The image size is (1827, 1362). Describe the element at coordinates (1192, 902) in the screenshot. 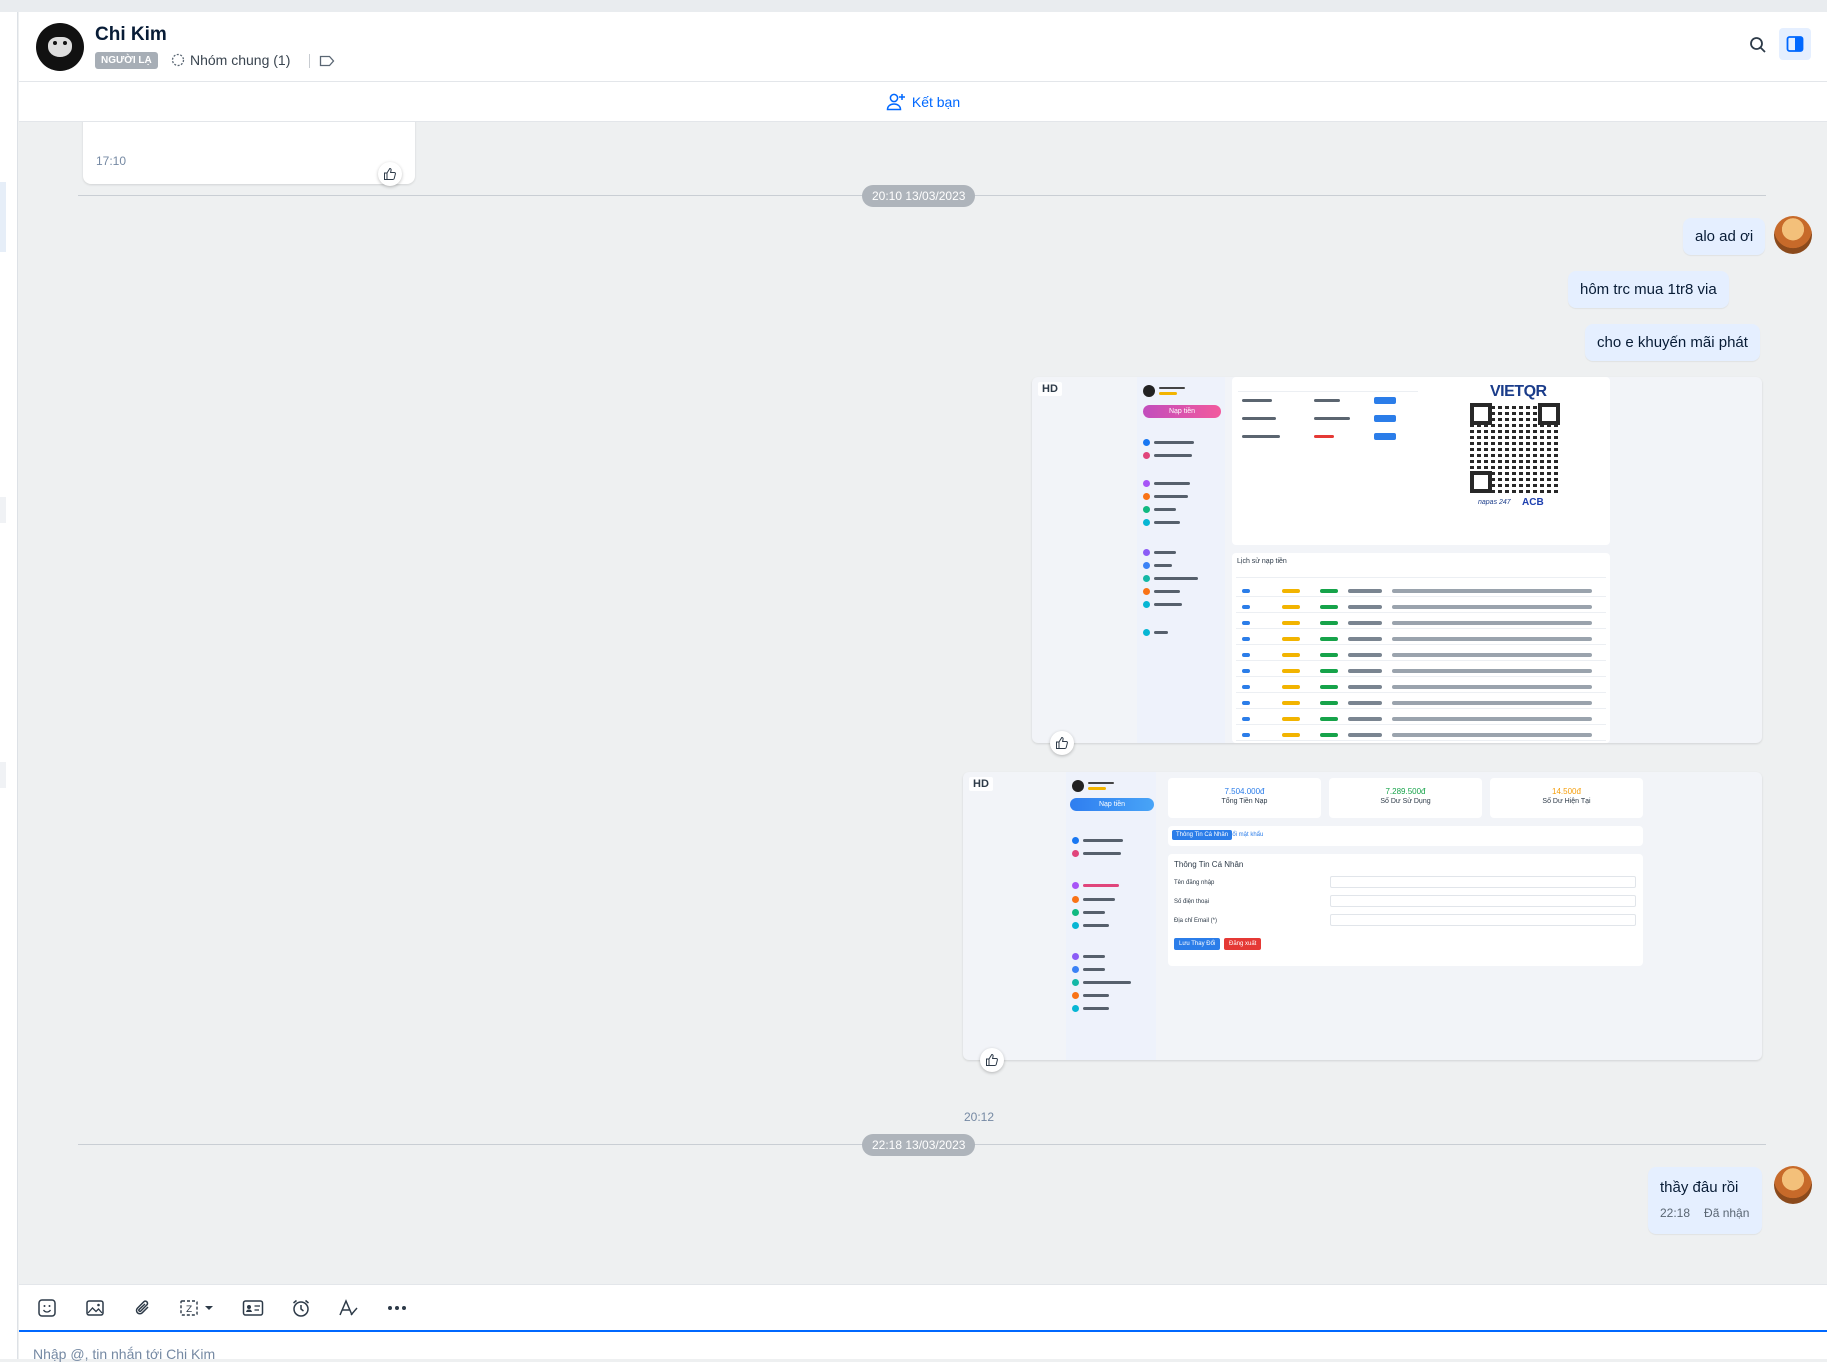

I see `field-label: Số điện thoại` at that location.